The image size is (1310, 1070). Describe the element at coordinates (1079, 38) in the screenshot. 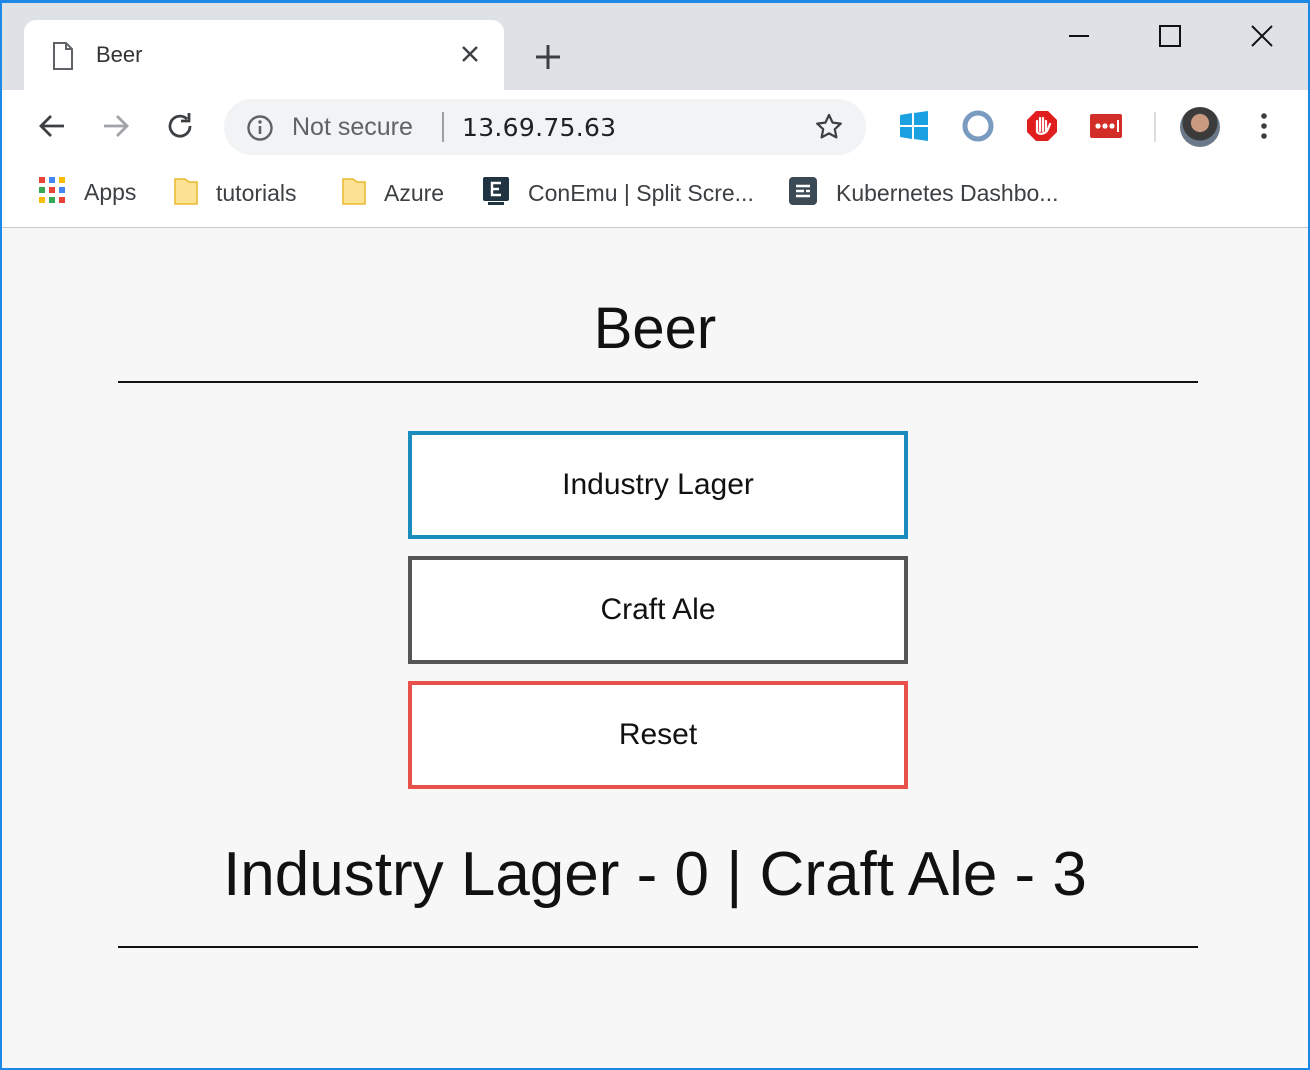

I see `minimize-icon` at that location.